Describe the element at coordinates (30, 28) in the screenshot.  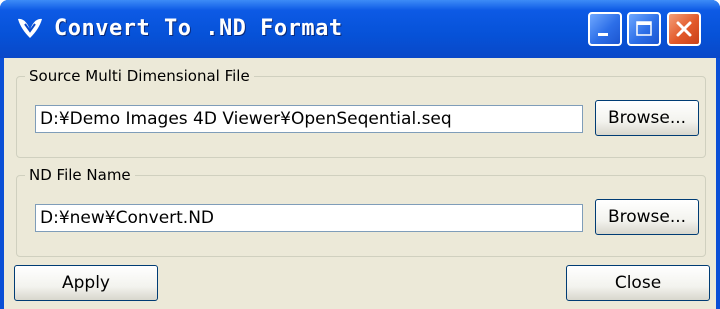
I see `app-icon` at that location.